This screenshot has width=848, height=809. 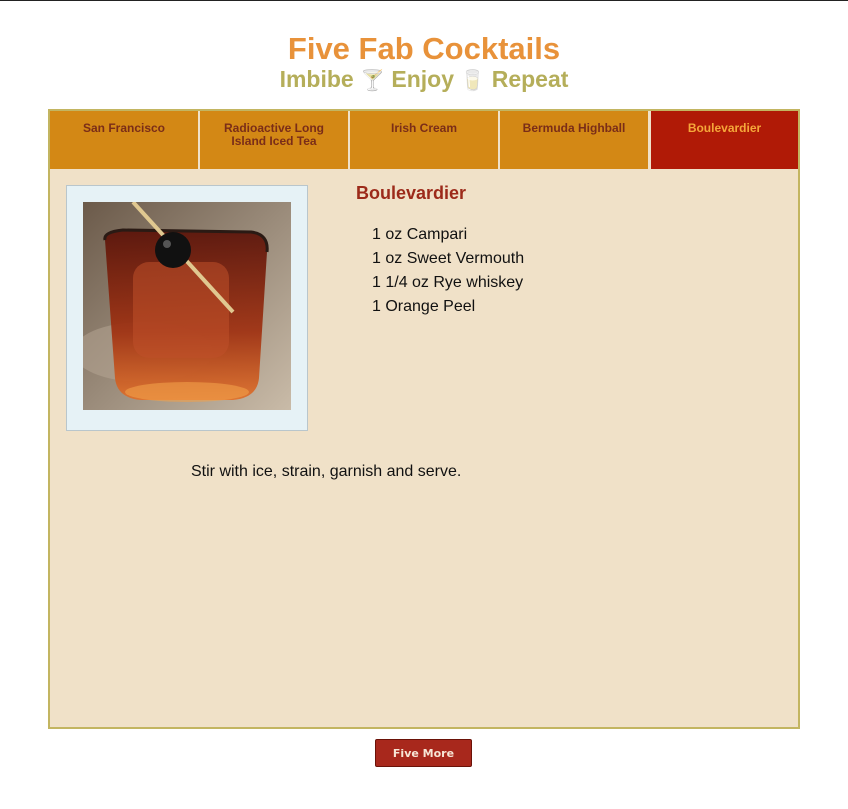 What do you see at coordinates (424, 306) in the screenshot?
I see `ingredient-item: 1 Orange Peel` at bounding box center [424, 306].